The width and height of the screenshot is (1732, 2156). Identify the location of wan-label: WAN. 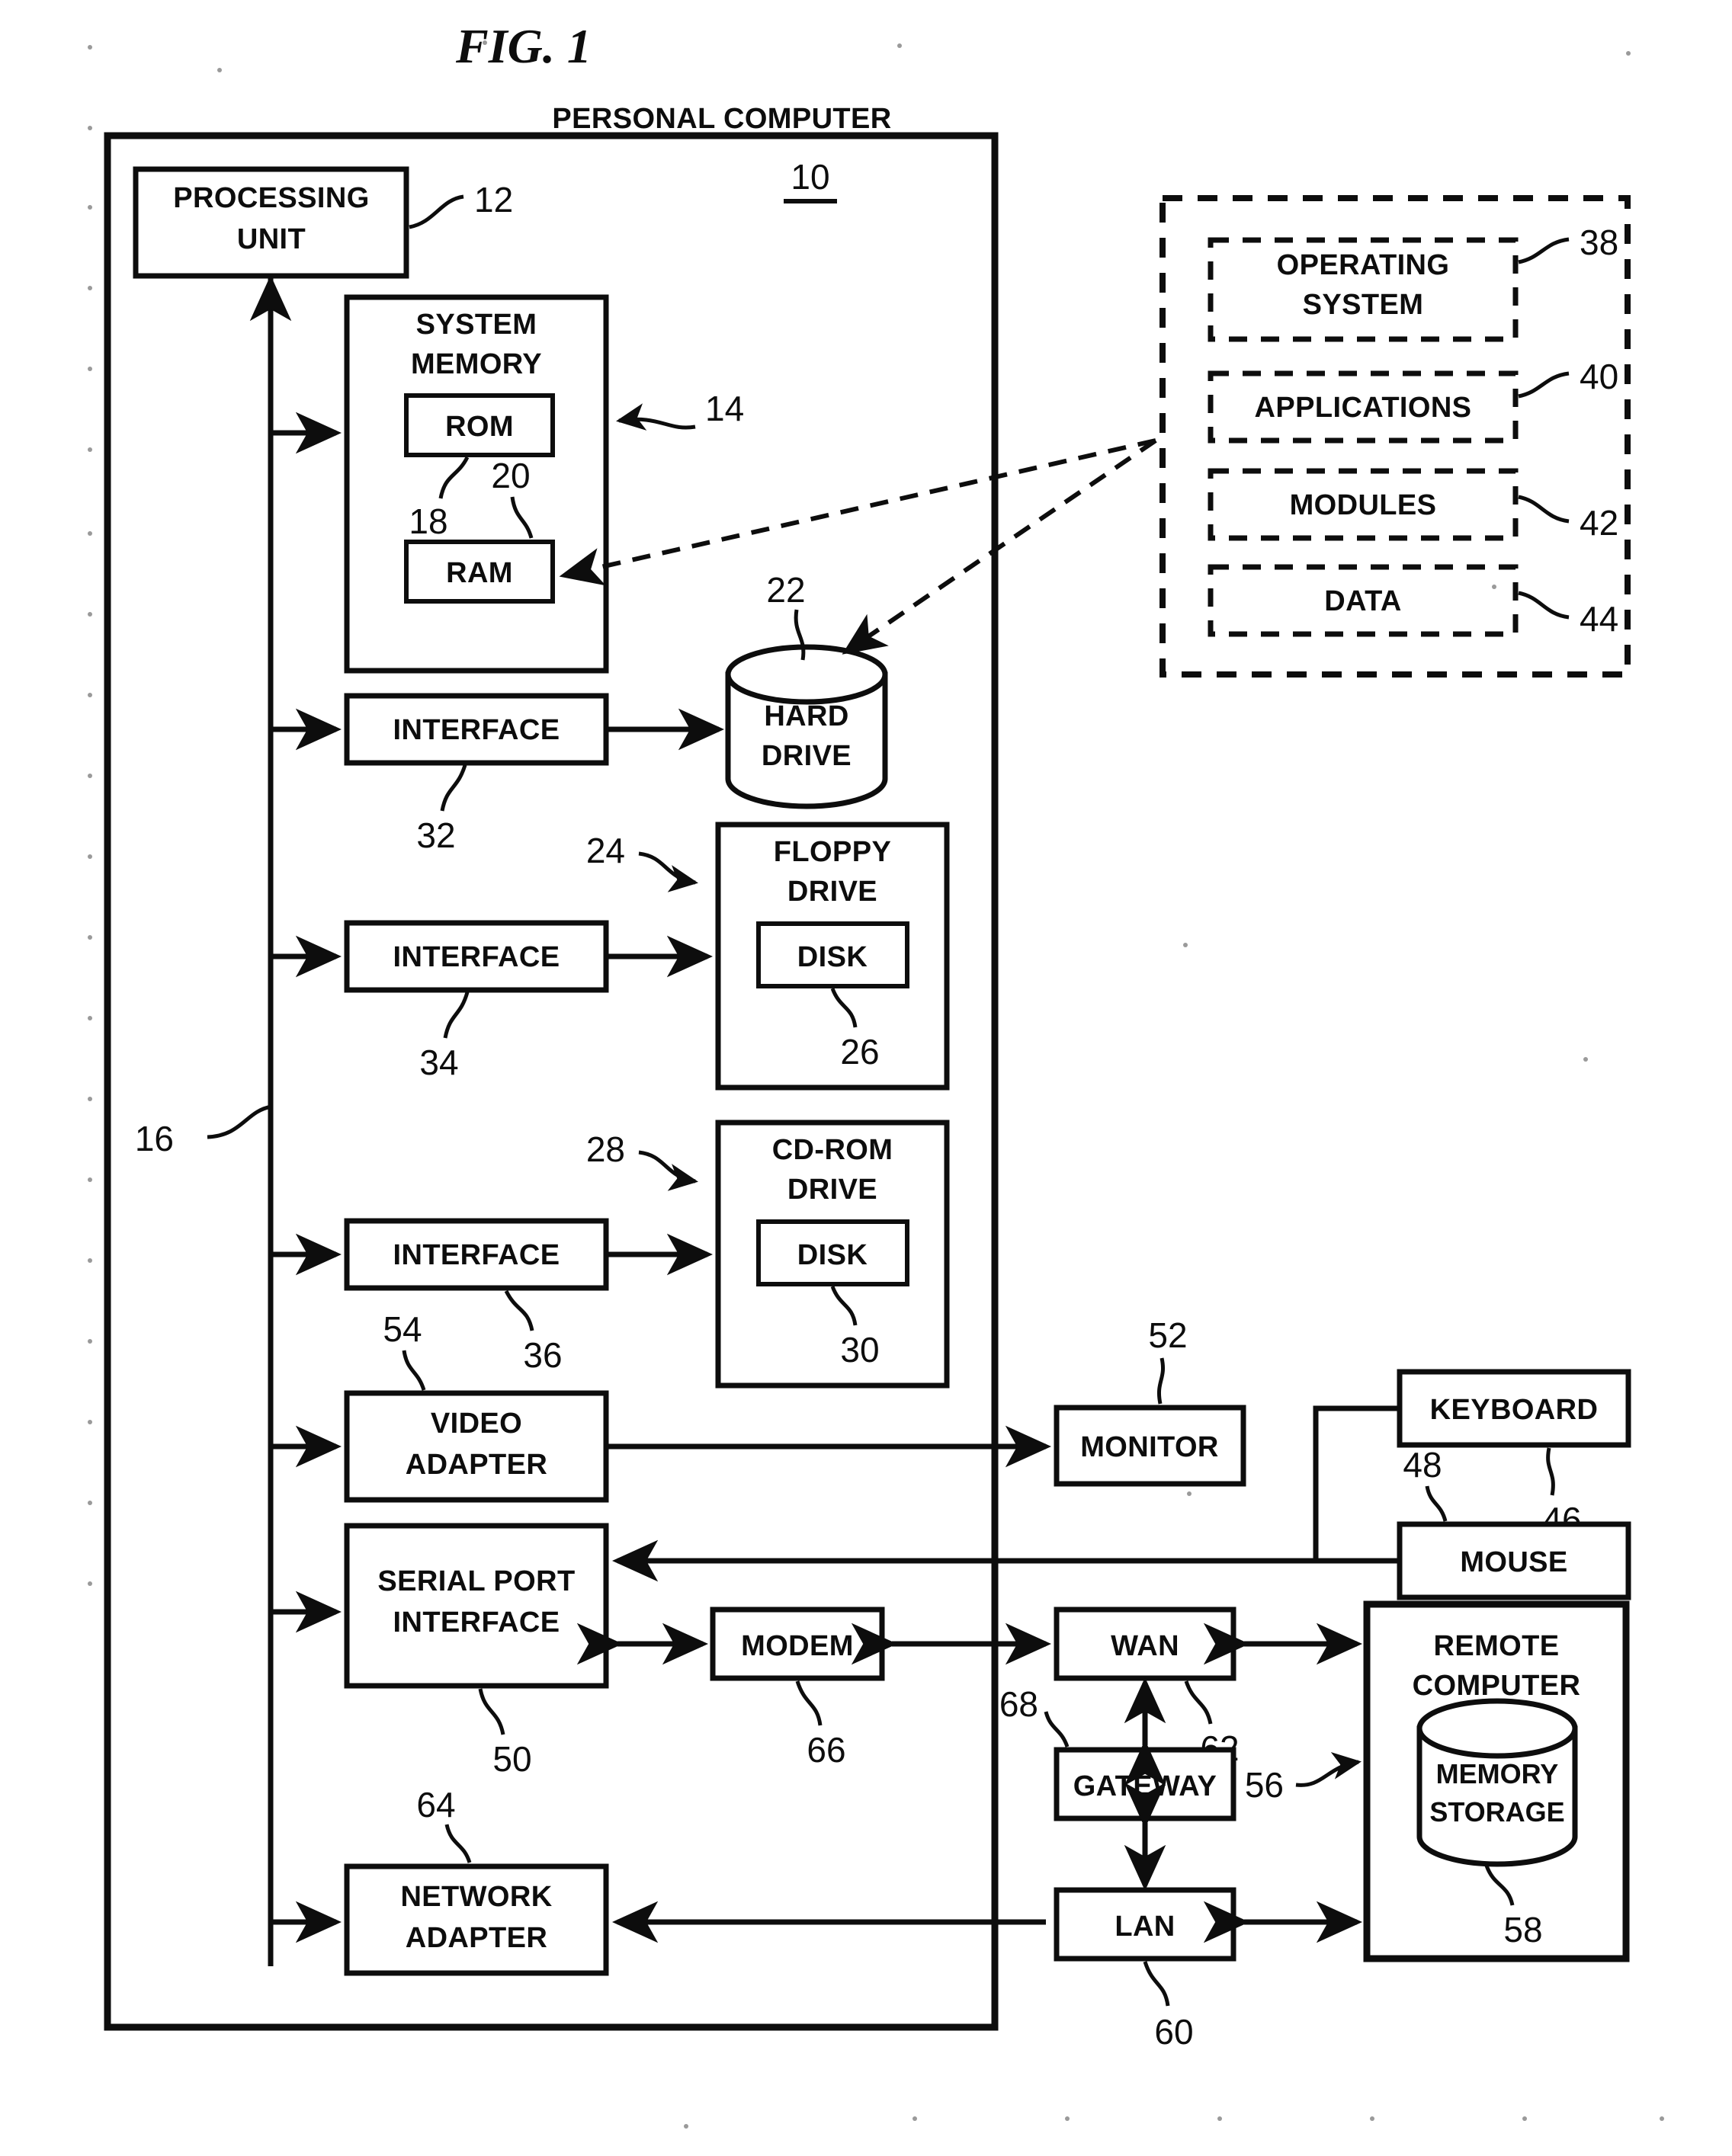
(1145, 1646).